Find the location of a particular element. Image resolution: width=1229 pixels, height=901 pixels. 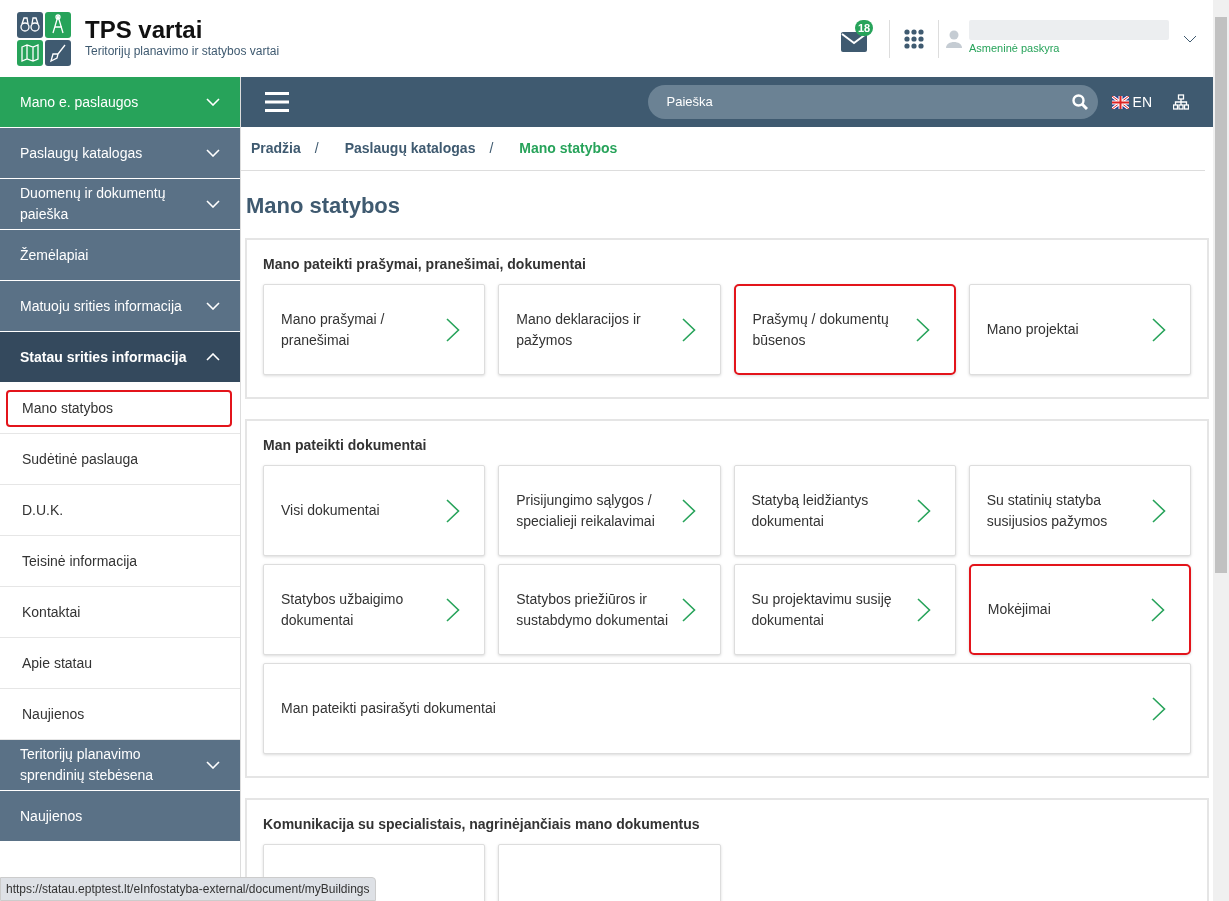

sidebar-link: Apie statau is located at coordinates (119, 663).